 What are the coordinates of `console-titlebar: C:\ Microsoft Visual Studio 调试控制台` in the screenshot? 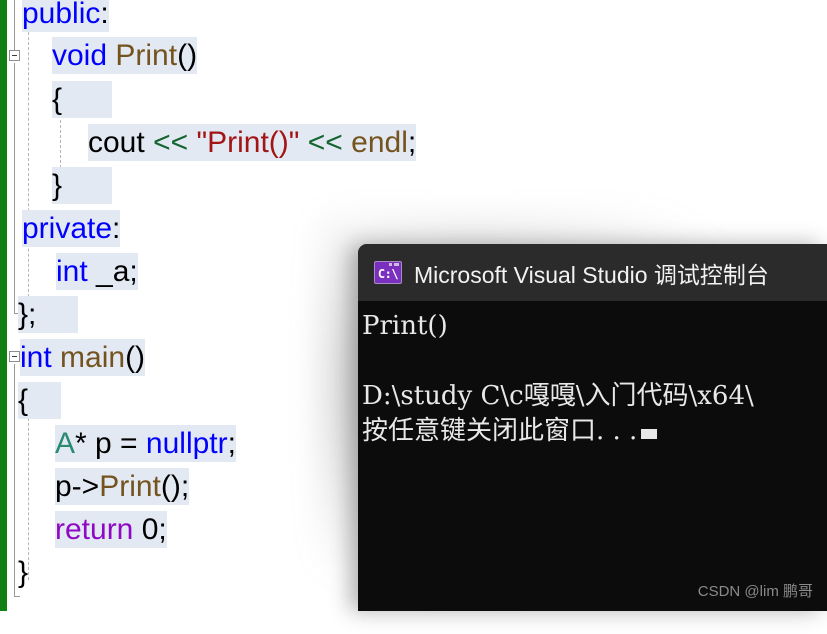 It's located at (592, 272).